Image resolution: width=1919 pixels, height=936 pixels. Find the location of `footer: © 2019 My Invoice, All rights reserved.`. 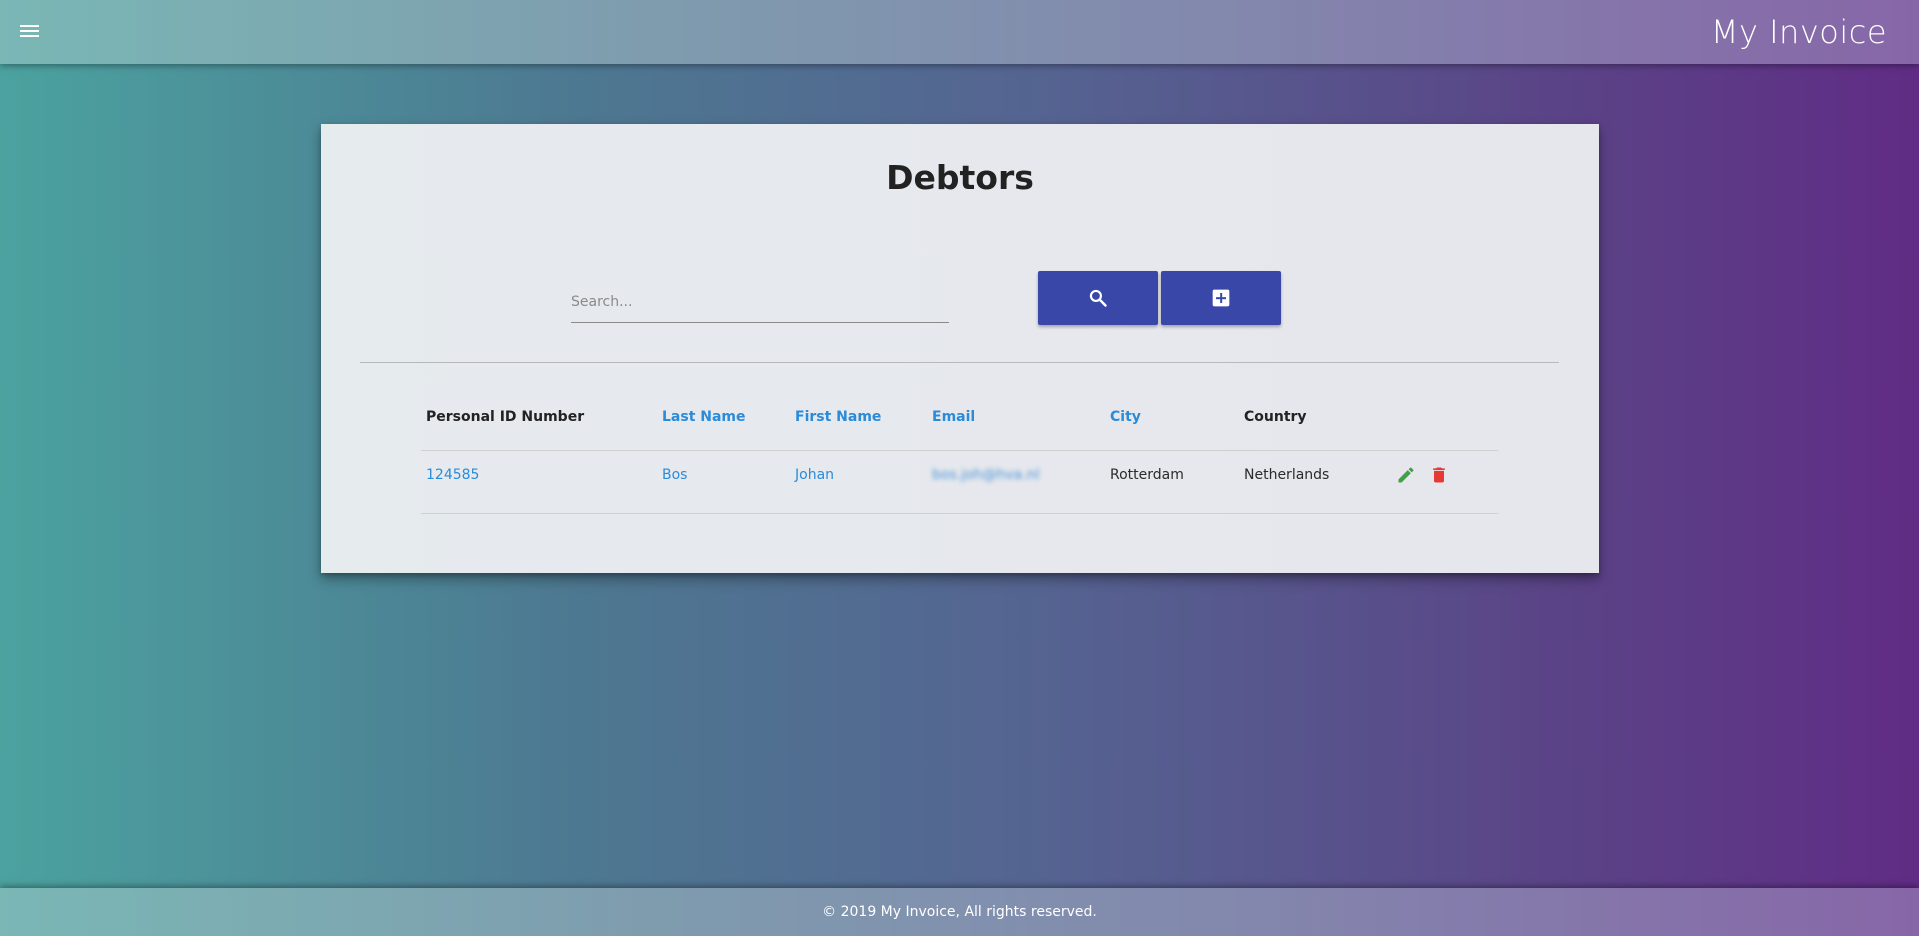

footer: © 2019 My Invoice, All rights reserved. is located at coordinates (959, 912).